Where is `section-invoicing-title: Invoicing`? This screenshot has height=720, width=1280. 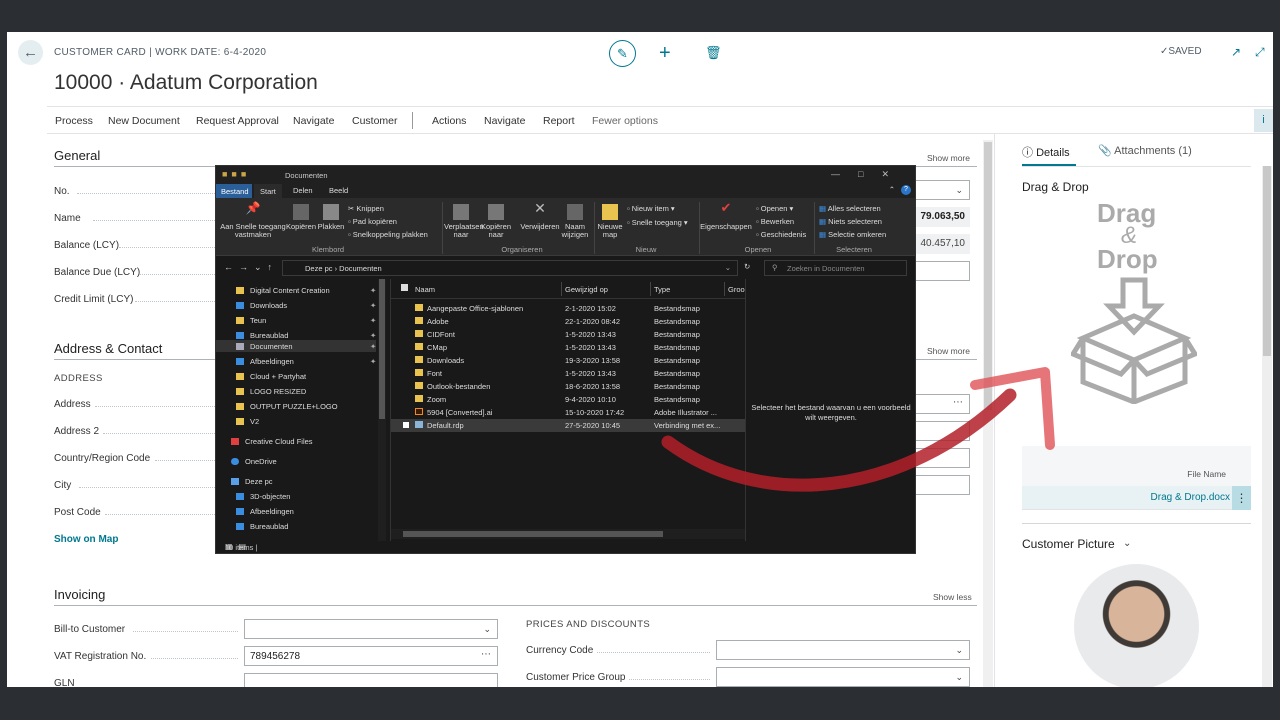 section-invoicing-title: Invoicing is located at coordinates (79, 594).